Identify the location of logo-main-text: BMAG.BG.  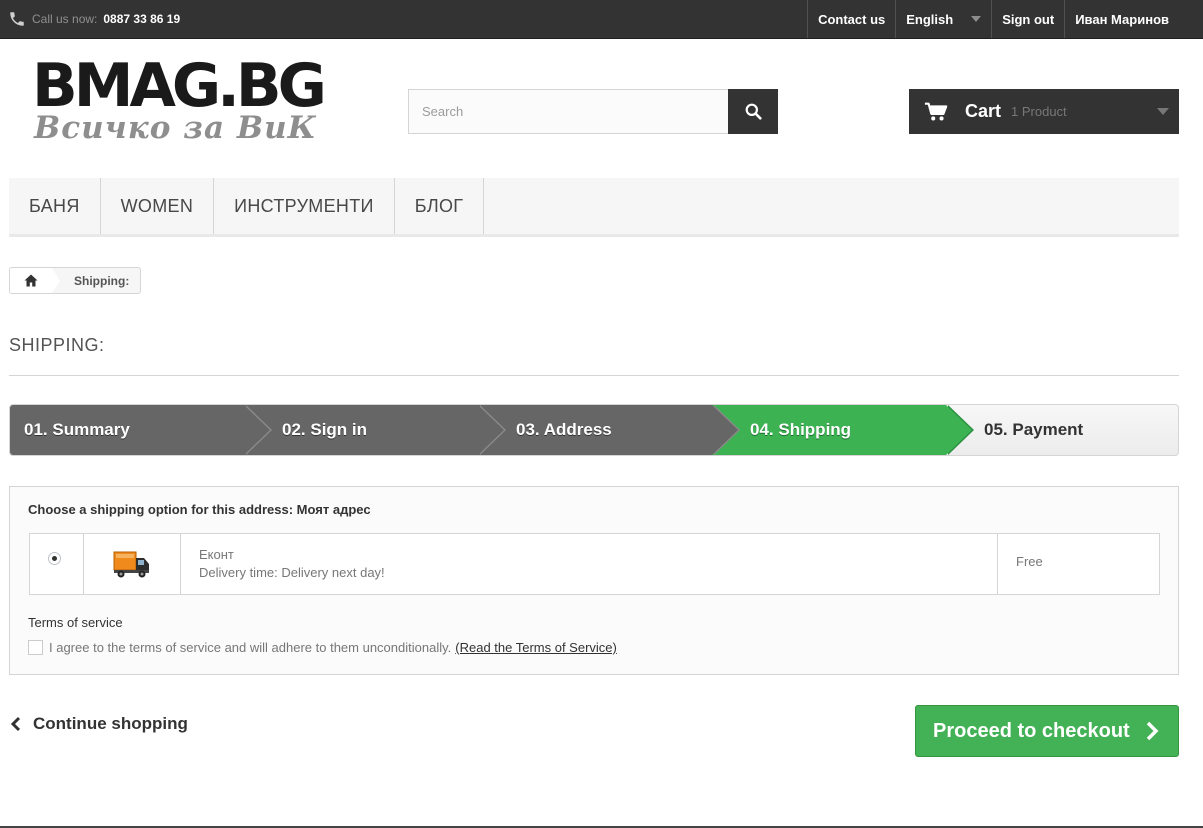
(179, 86).